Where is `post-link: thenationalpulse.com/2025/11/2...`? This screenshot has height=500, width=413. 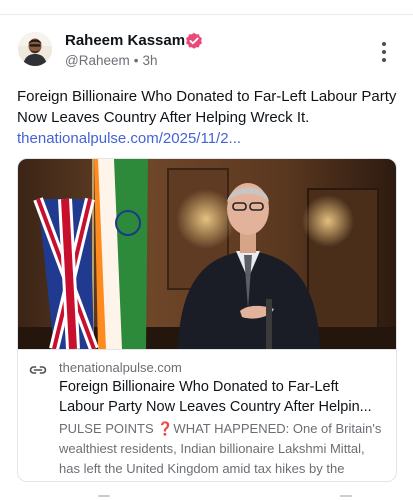
post-link: thenationalpulse.com/2025/11/2... is located at coordinates (207, 138).